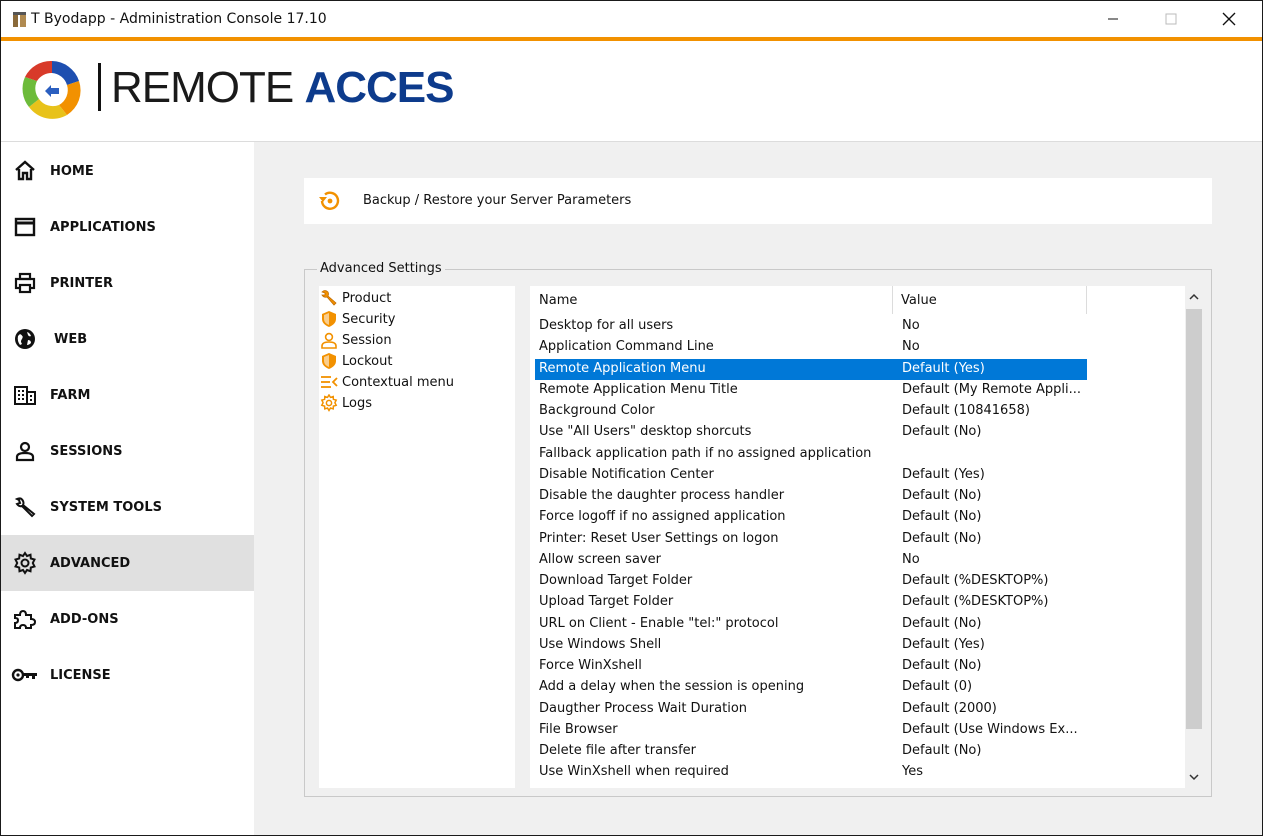  Describe the element at coordinates (811, 475) in the screenshot. I see `table-row: Disable Notification Center Default (Yes)` at that location.